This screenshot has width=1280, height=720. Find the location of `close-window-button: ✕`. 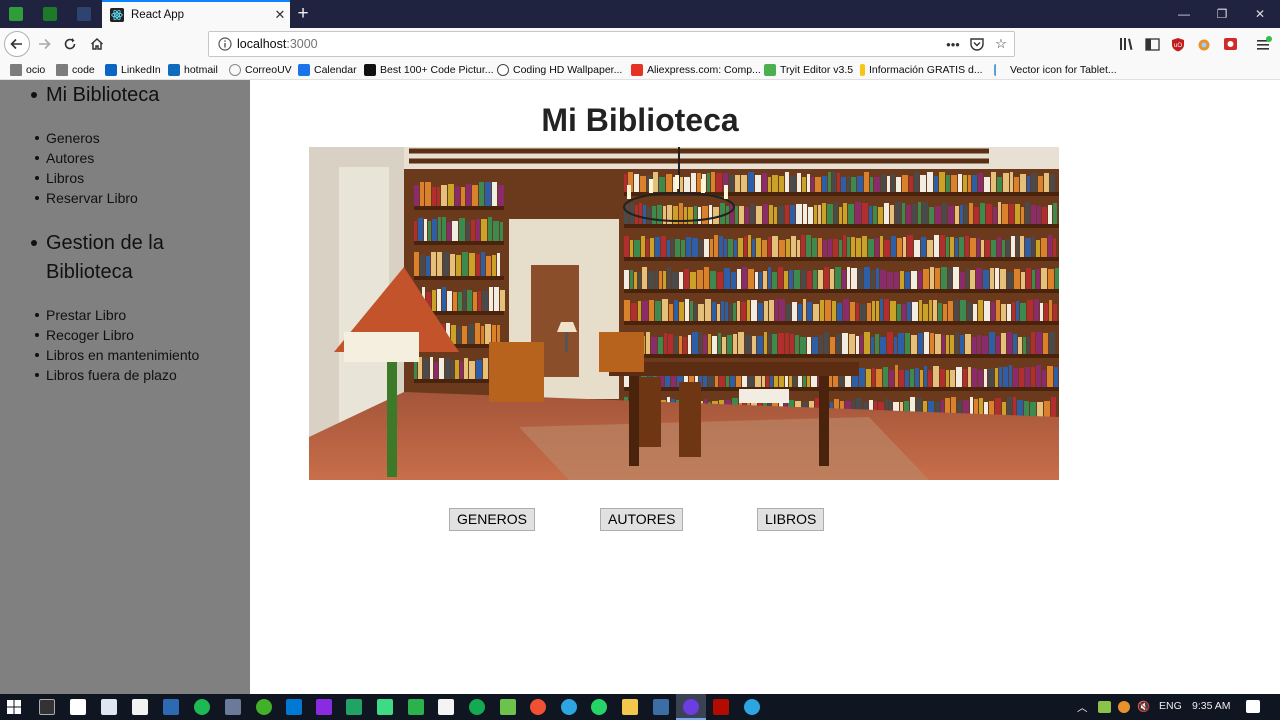

close-window-button: ✕ is located at coordinates (1260, 14).